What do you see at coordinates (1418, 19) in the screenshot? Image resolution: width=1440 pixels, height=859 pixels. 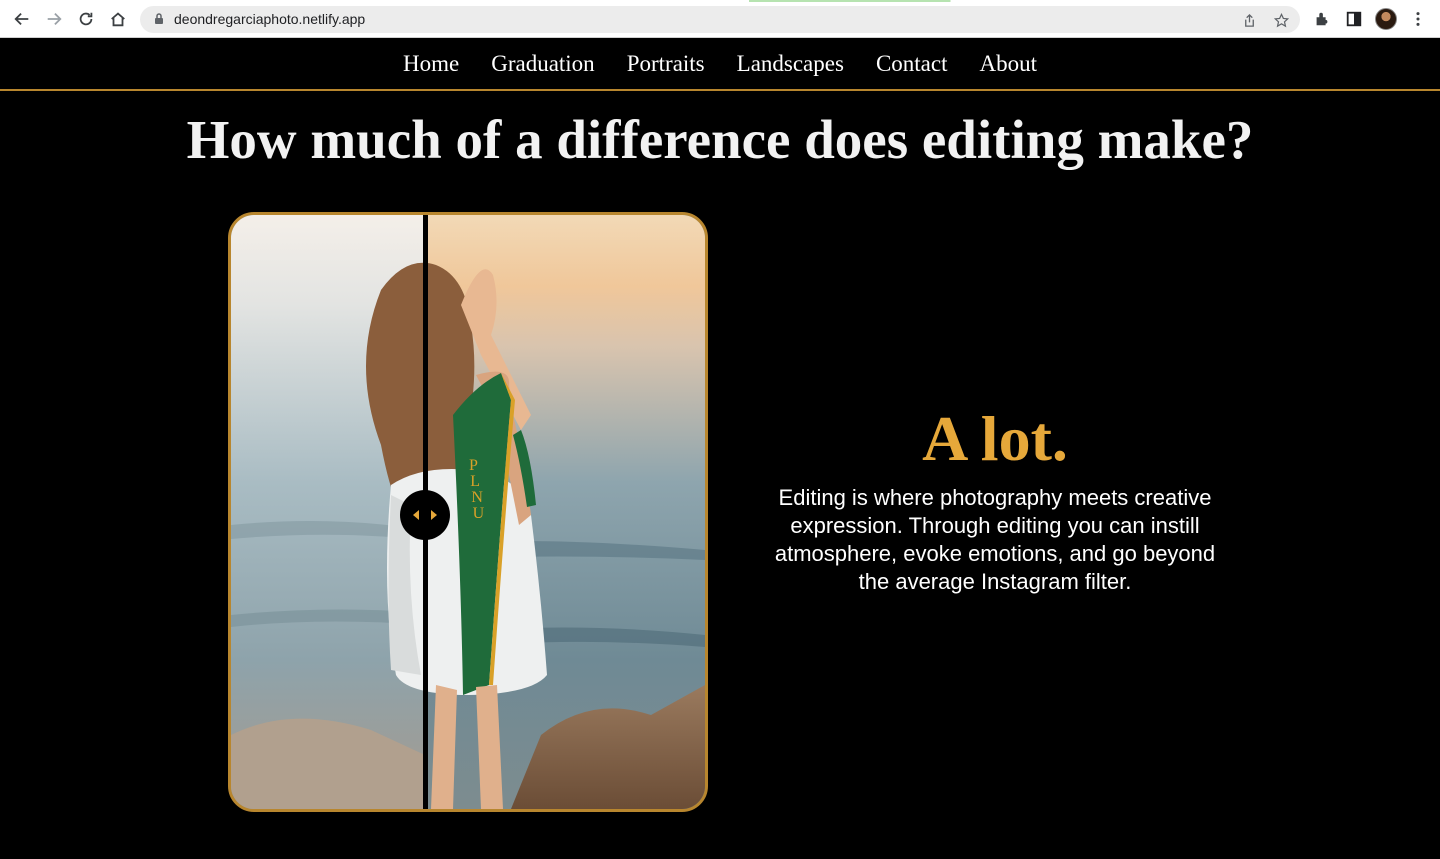 I see `menu-dots-icon` at bounding box center [1418, 19].